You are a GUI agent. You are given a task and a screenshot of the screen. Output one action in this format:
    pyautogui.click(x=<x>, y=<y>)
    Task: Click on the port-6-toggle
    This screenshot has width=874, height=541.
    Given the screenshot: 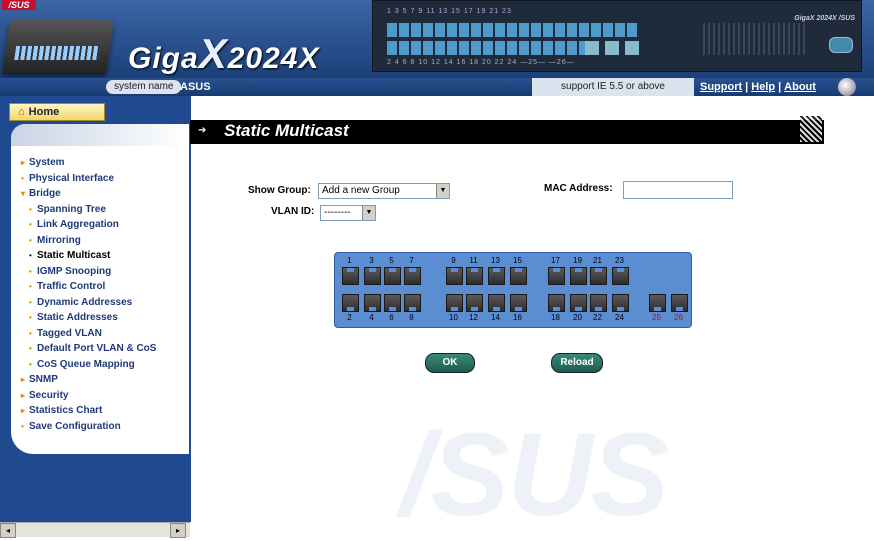 What is the action you would take?
    pyautogui.click(x=392, y=303)
    